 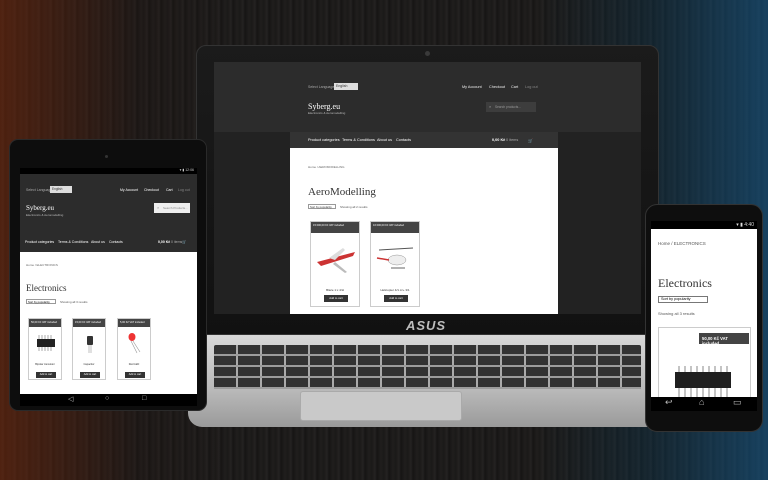 What do you see at coordinates (89, 364) in the screenshot?
I see `product-name: Capacitor` at bounding box center [89, 364].